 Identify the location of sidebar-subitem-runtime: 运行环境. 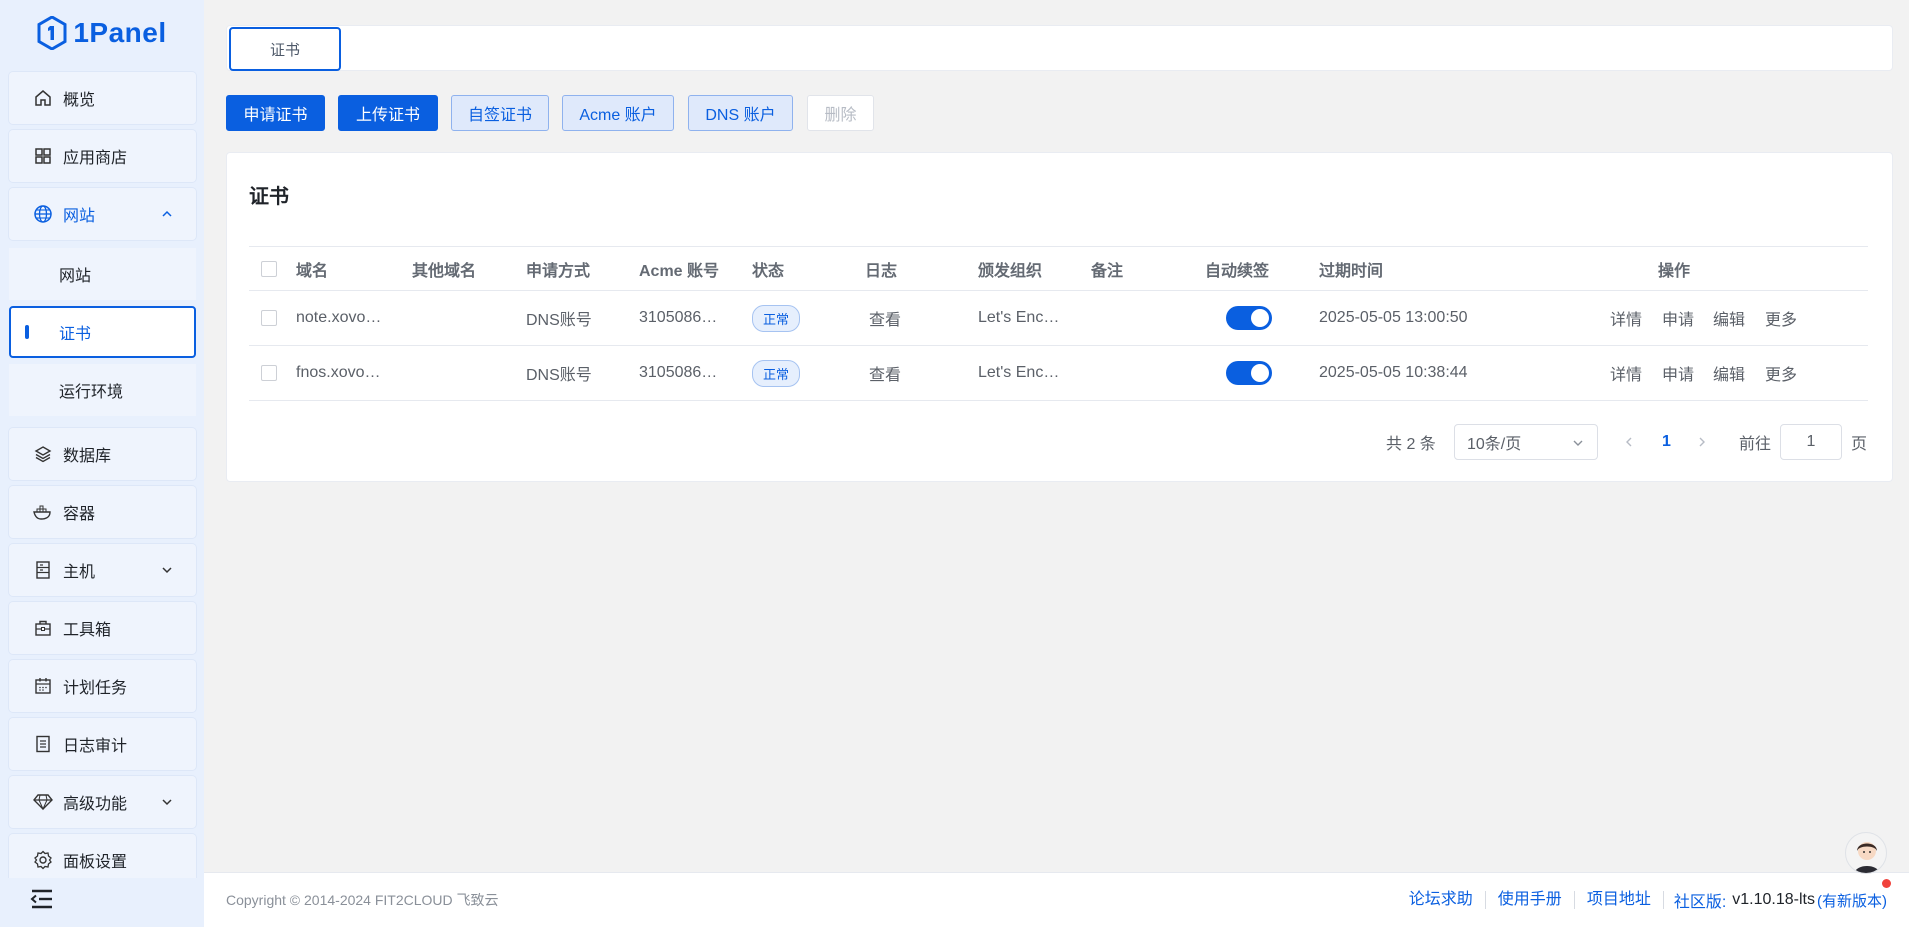
(102, 390).